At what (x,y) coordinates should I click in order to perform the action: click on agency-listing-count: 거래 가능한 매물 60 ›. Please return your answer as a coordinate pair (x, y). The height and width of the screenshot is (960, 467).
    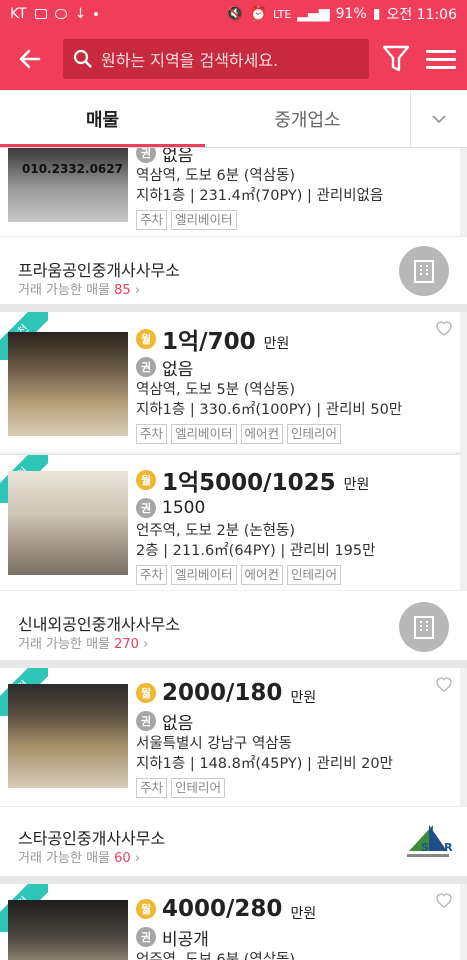
    Looking at the image, I should click on (79, 858).